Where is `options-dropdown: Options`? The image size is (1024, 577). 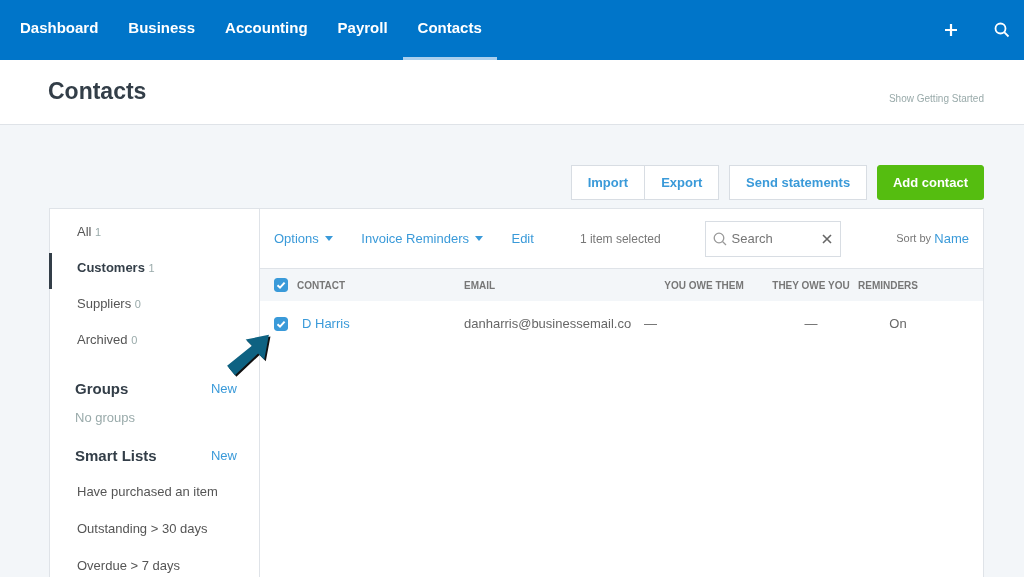 options-dropdown: Options is located at coordinates (304, 238).